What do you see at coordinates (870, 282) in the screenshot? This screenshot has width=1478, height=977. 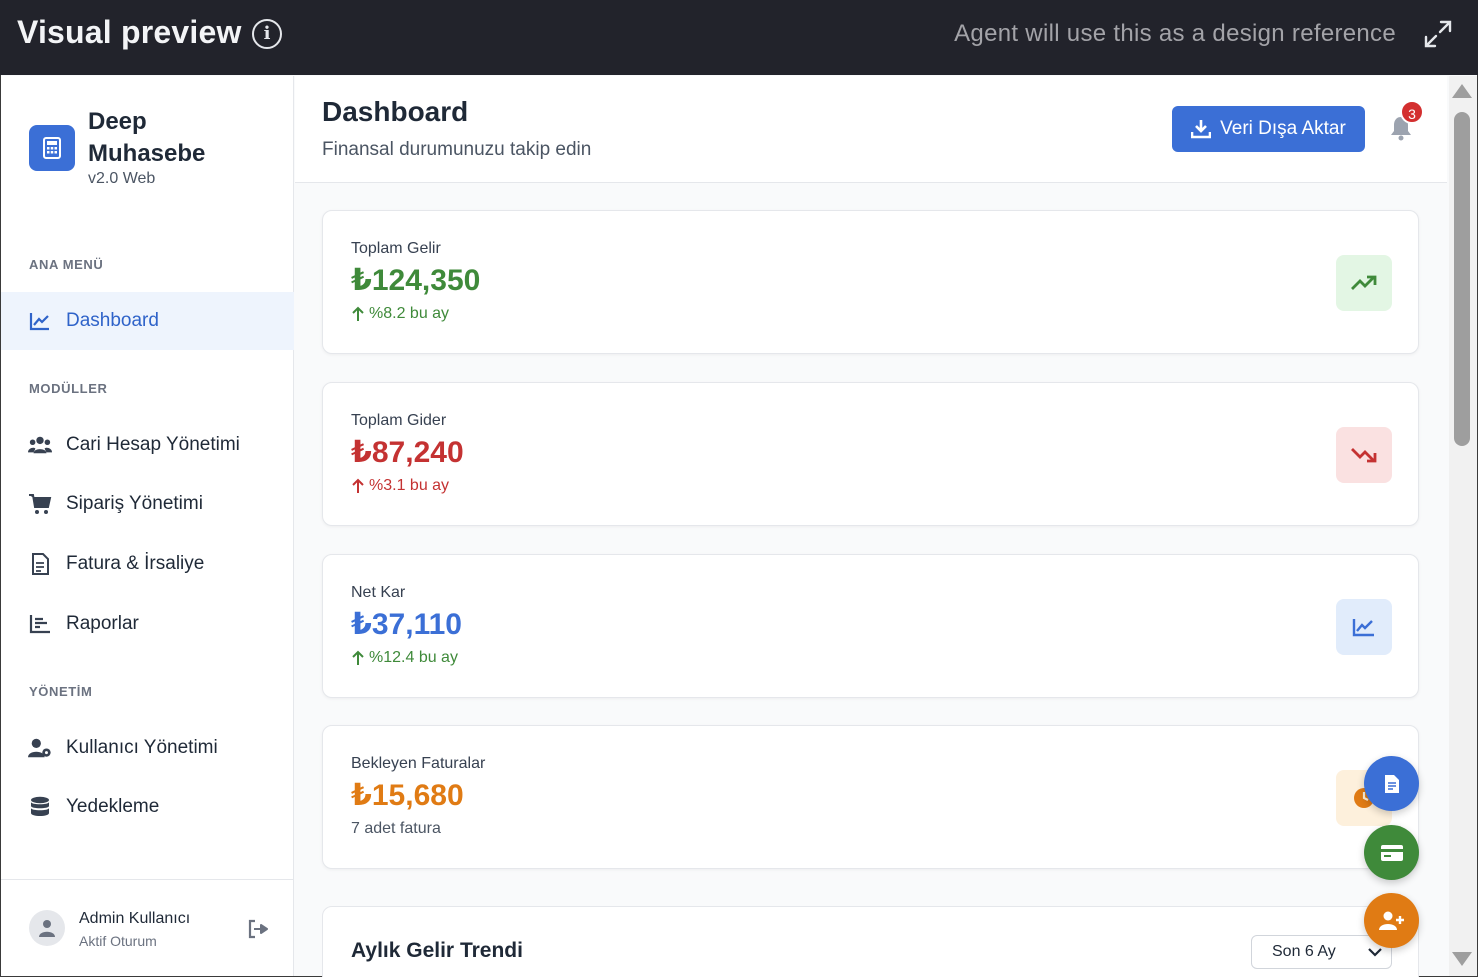 I see `stat-card-income: Toplam Gelir ₺124,350 %8.2 bu ay` at bounding box center [870, 282].